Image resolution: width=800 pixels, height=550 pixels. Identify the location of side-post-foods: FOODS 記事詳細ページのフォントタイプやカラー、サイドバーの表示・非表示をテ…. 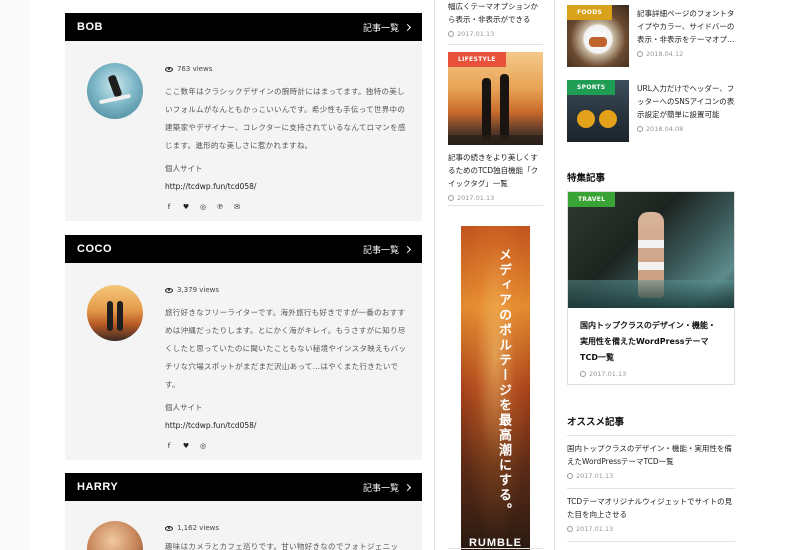
(651, 36).